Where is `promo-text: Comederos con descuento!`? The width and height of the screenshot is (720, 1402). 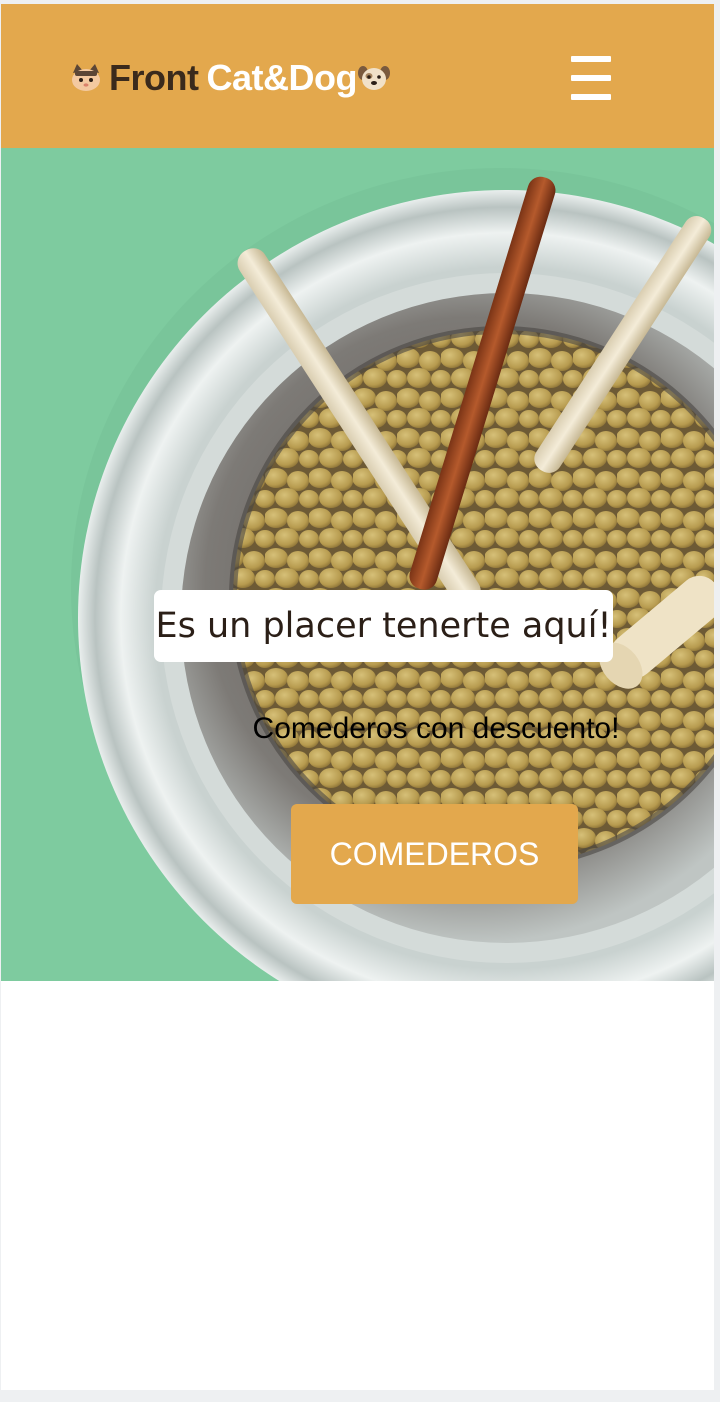 promo-text: Comederos con descuento! is located at coordinates (436, 728).